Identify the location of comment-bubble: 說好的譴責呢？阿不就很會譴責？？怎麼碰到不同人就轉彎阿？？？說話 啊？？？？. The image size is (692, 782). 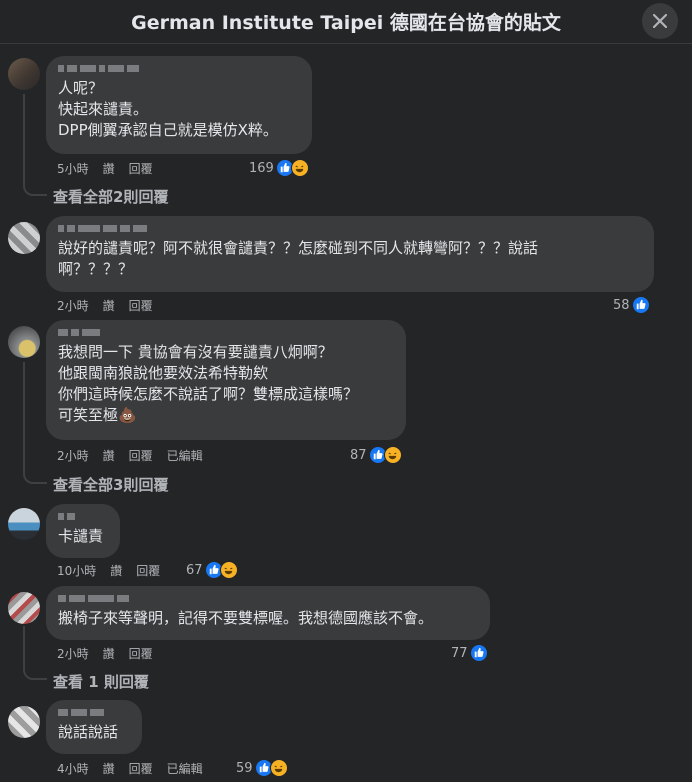
(350, 254).